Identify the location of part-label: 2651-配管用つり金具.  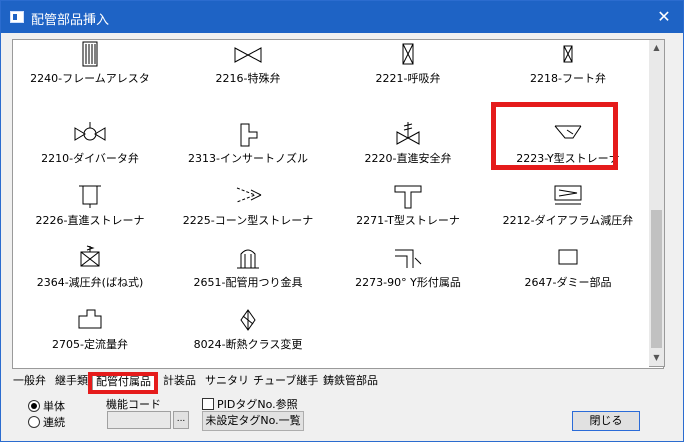
(248, 282).